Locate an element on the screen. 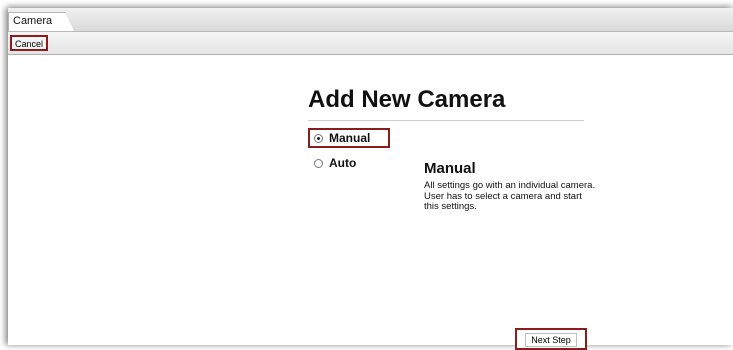 The width and height of the screenshot is (733, 350). title-divider is located at coordinates (446, 120).